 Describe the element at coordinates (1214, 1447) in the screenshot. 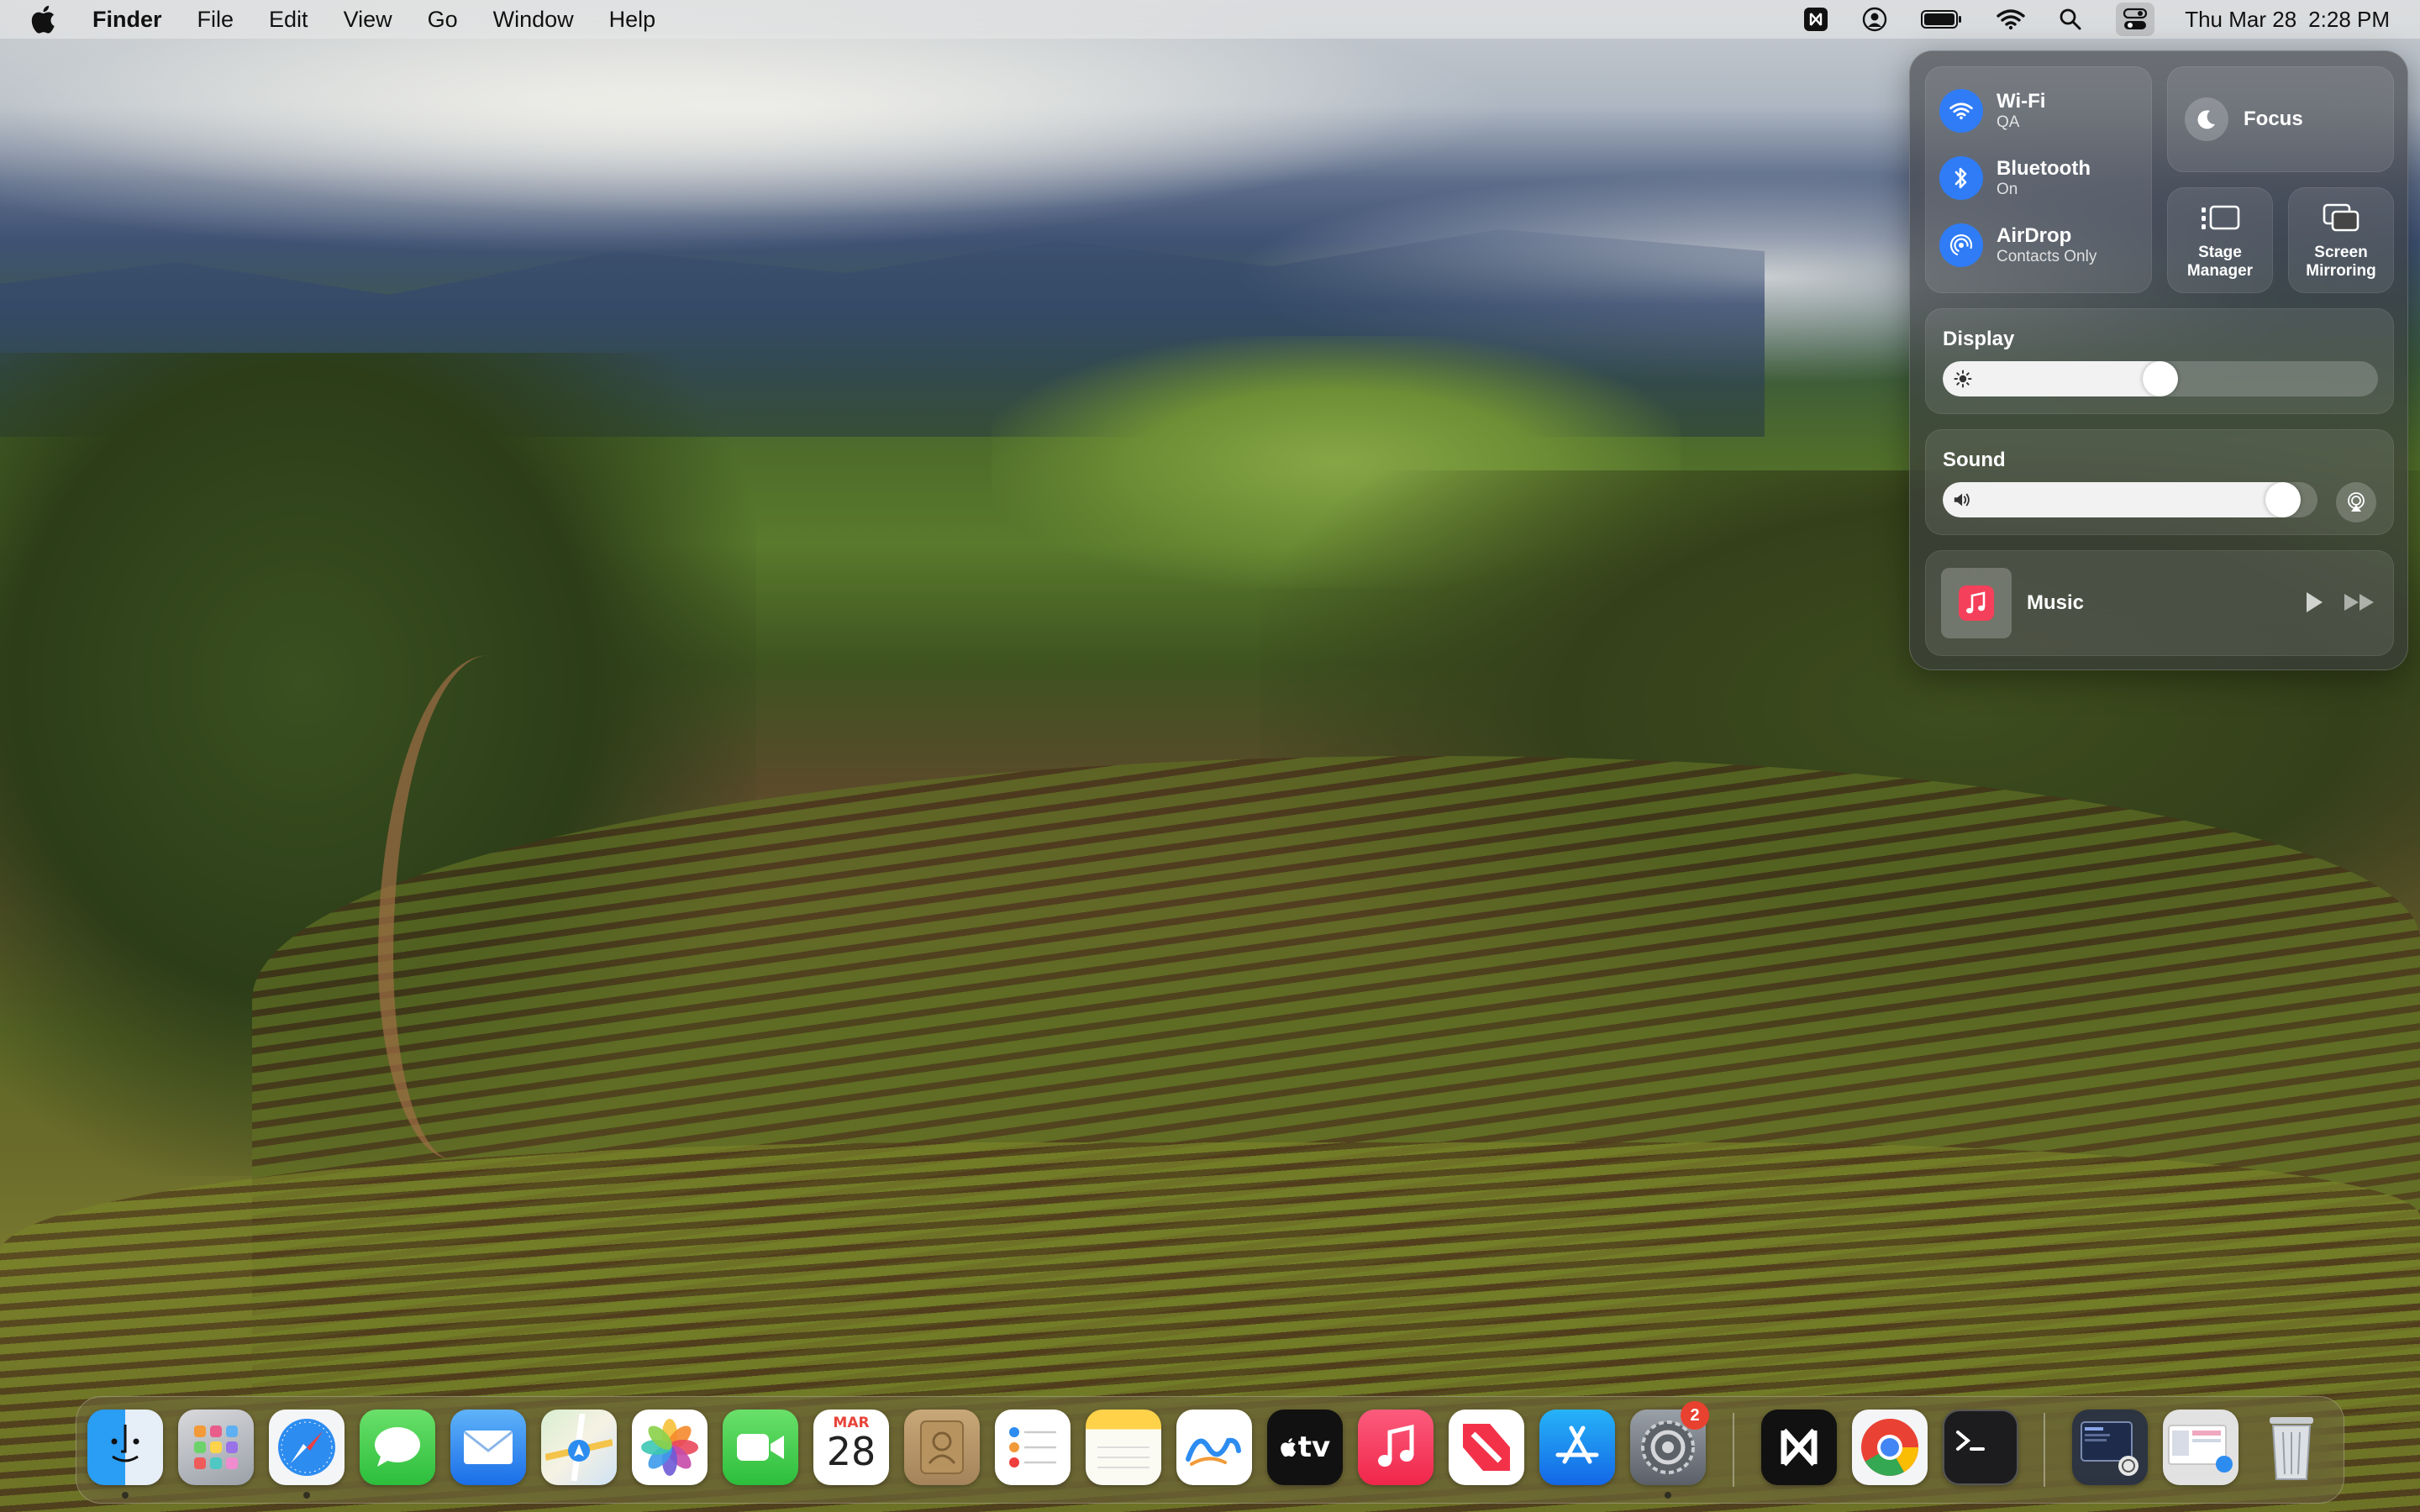

I see `dock-freeform-icon` at that location.